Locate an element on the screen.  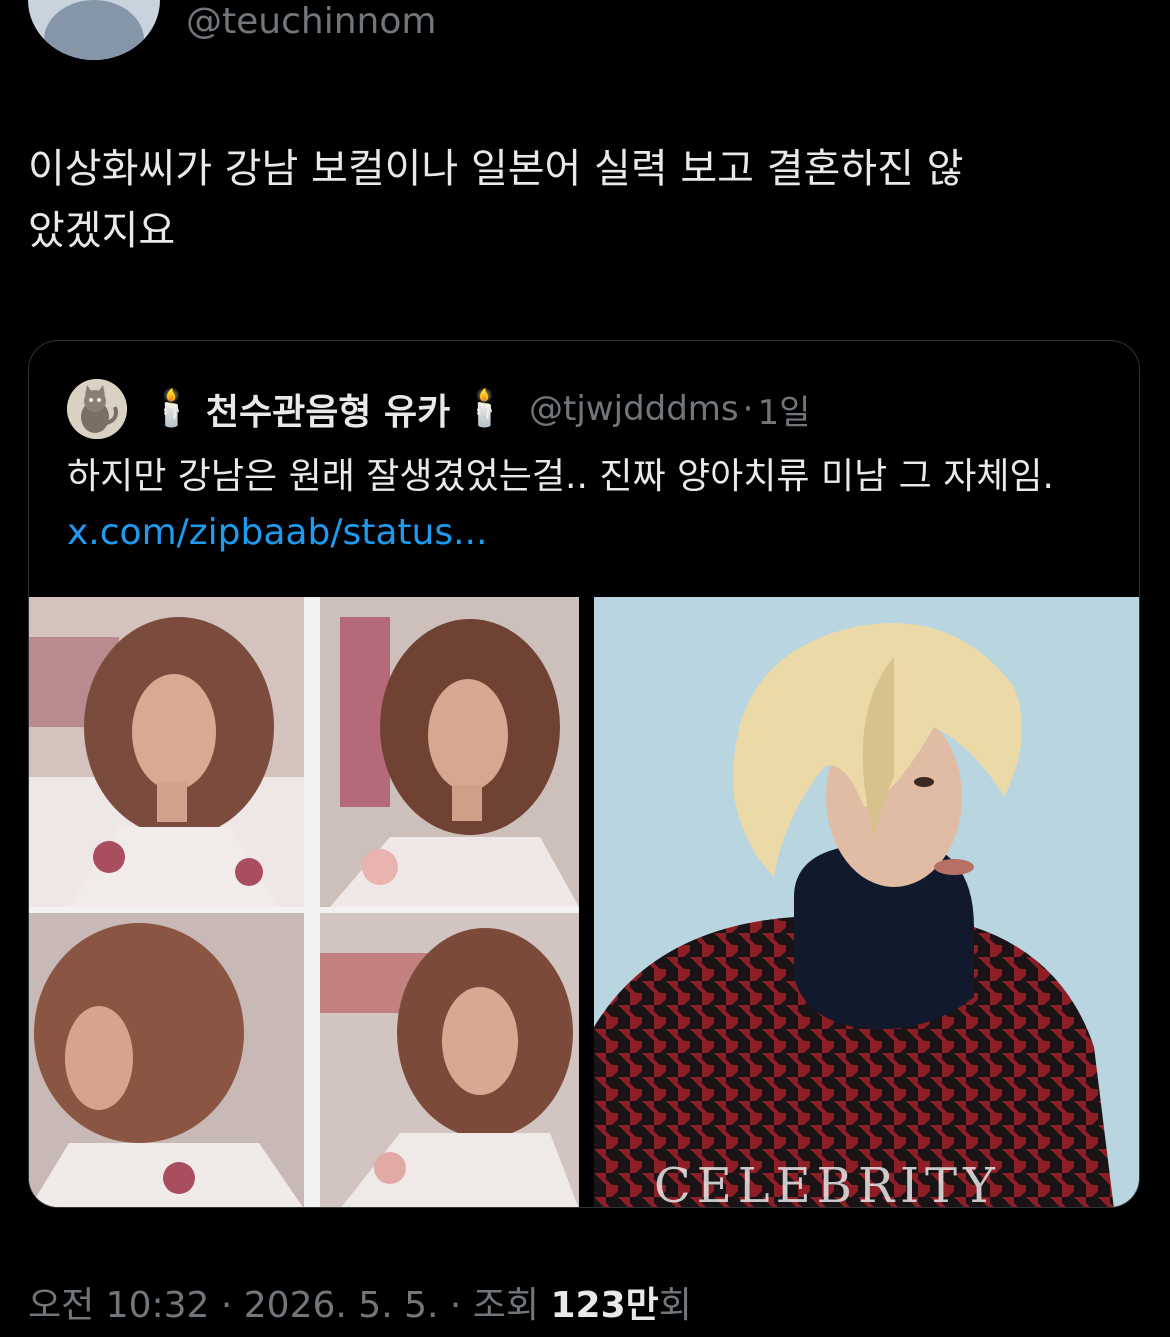
views-label: 조회 is located at coordinates (511, 1305).